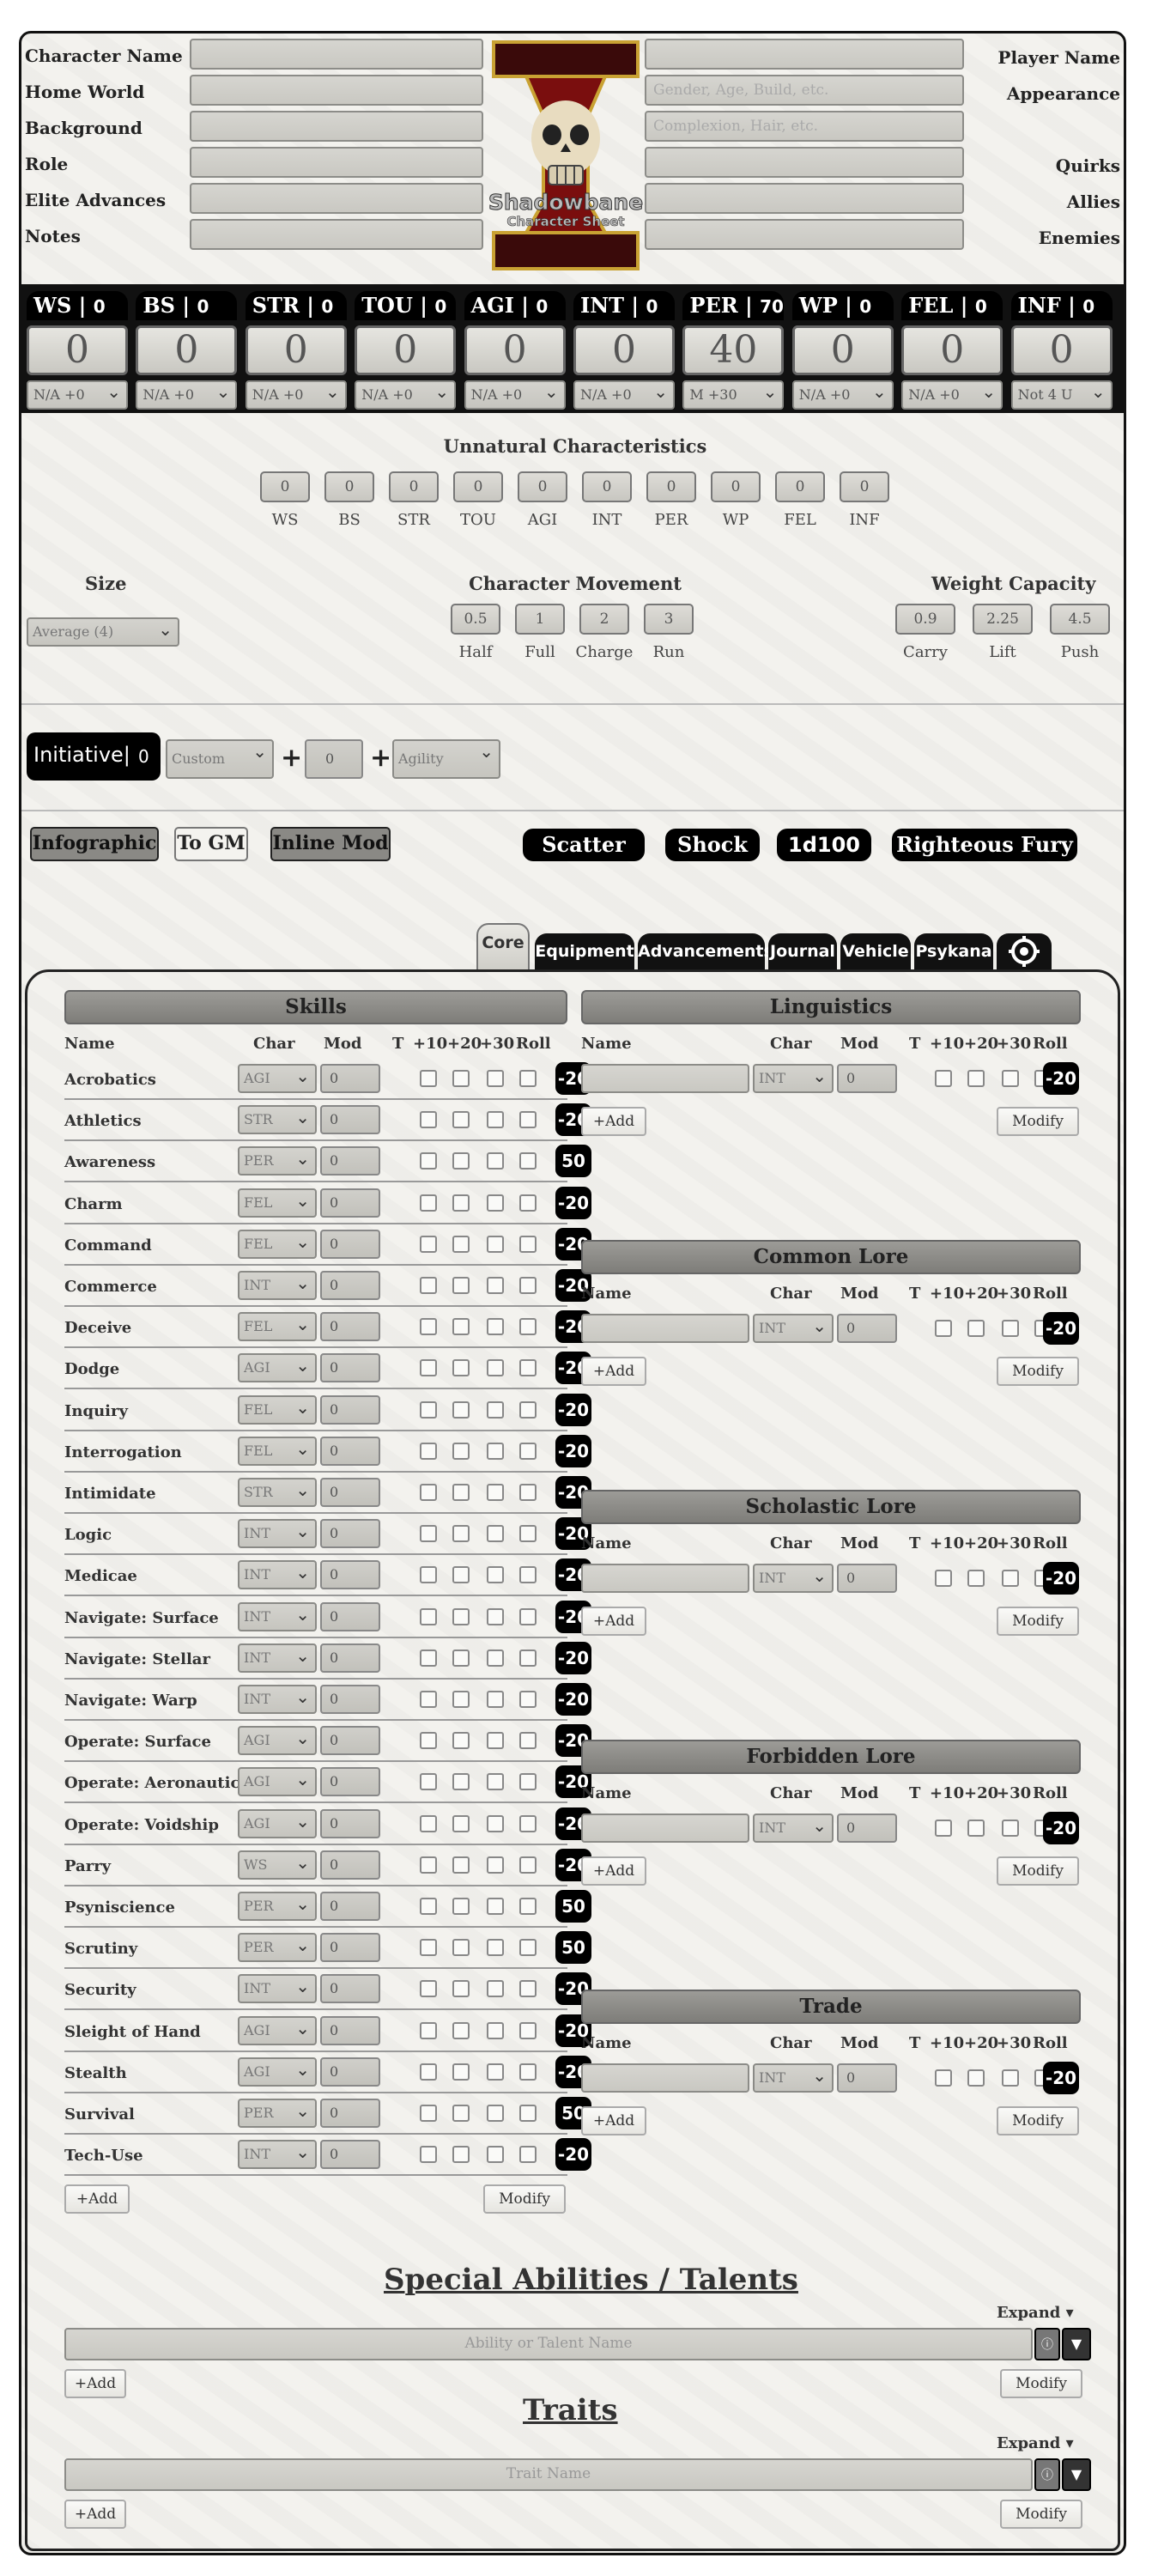  I want to click on forbidden-lore-roll-button: -20, so click(1061, 1828).